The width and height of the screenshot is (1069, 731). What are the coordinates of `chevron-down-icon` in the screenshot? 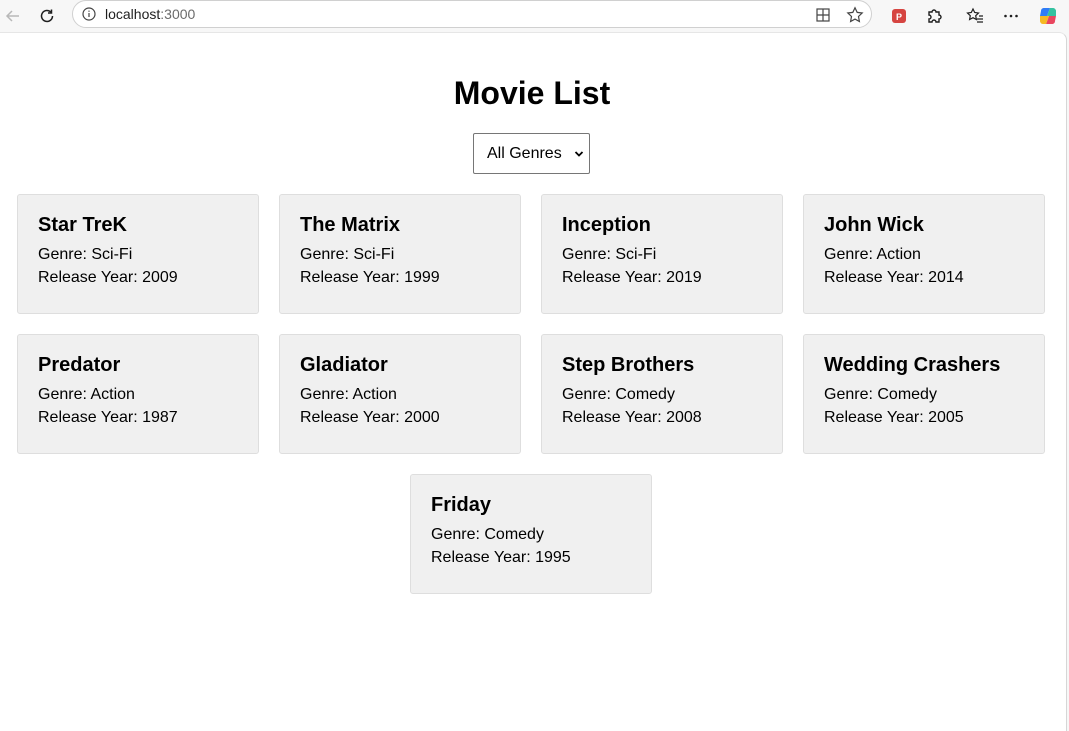 It's located at (579, 156).